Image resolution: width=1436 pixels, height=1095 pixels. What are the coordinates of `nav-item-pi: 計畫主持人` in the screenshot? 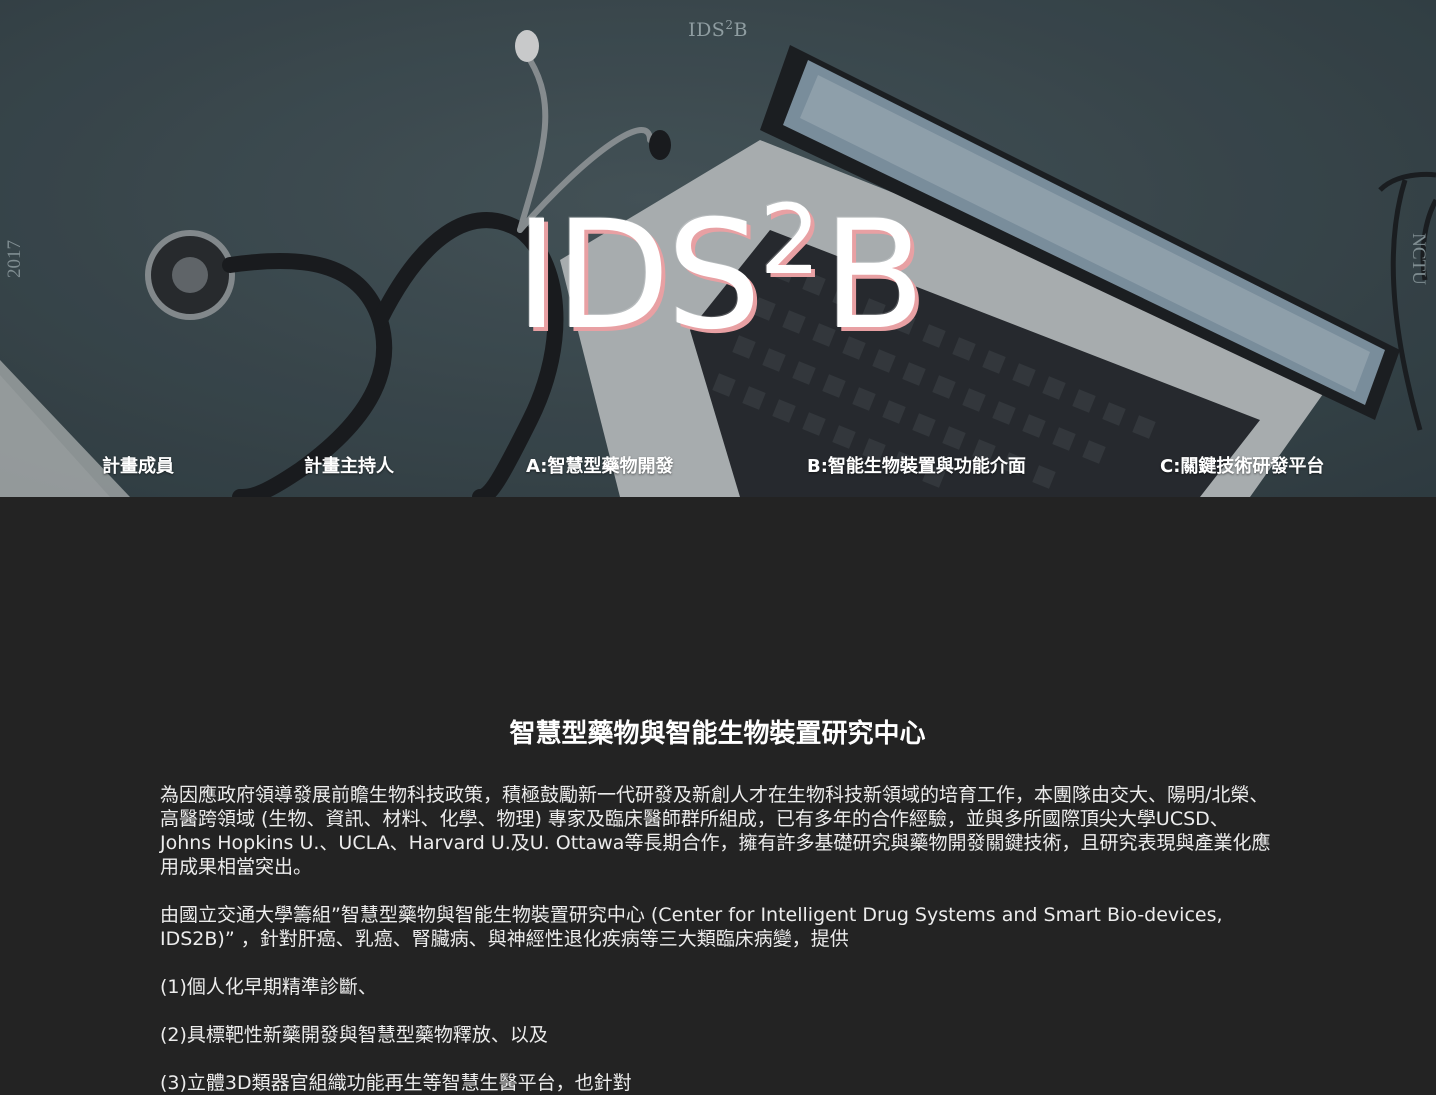 It's located at (349, 465).